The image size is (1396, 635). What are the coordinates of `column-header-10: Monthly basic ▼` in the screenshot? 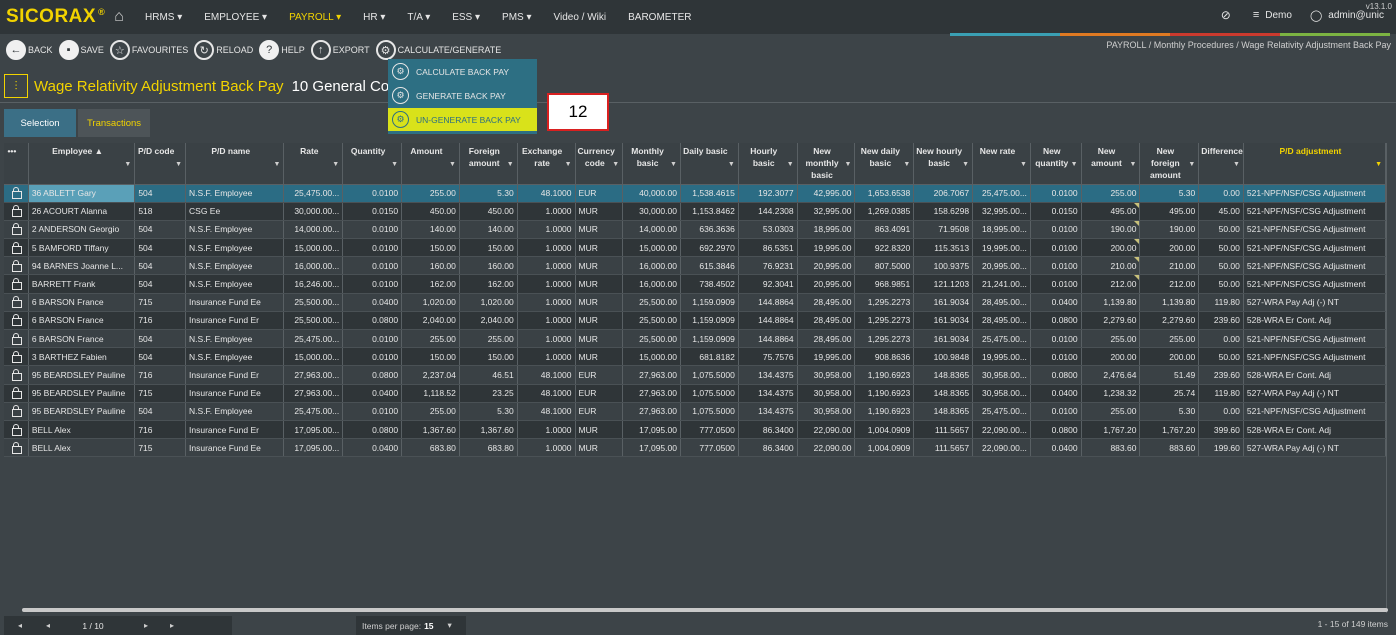 It's located at (651, 164).